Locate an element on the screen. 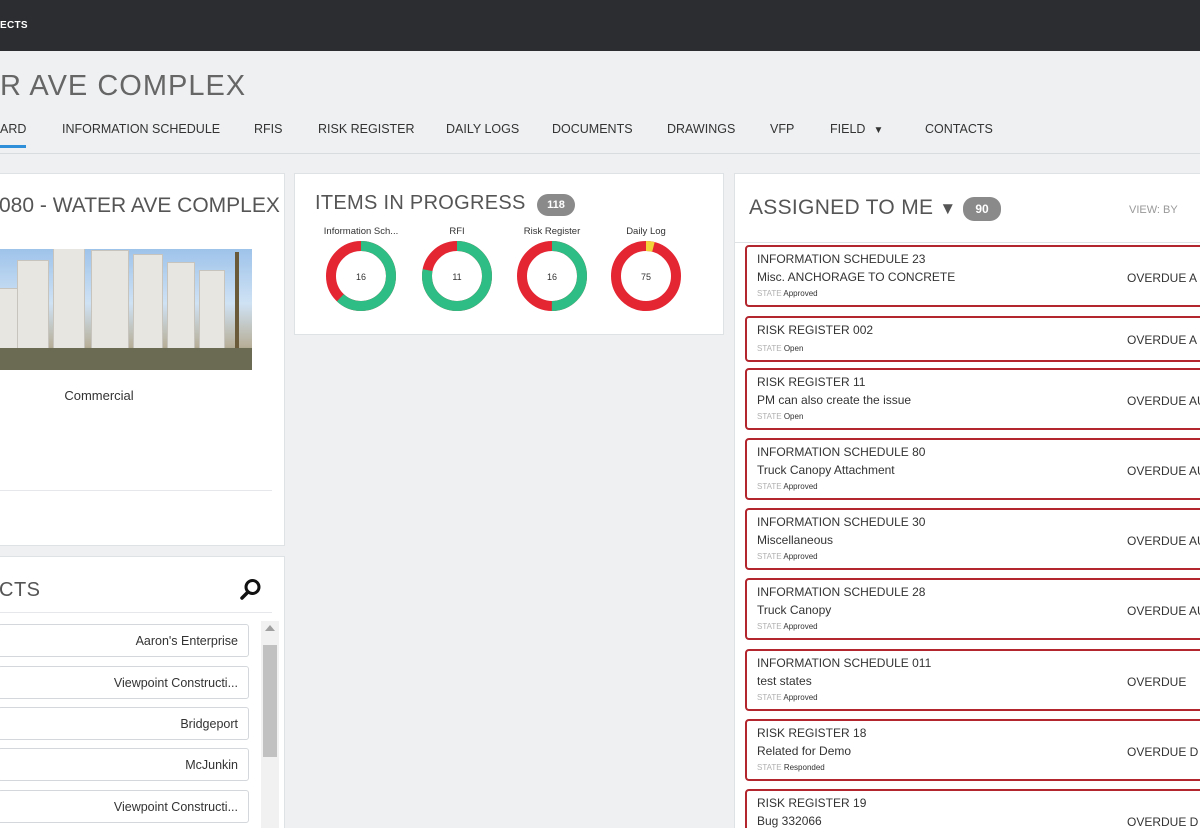 The image size is (1200, 828). donut-label: Daily Log is located at coordinates (646, 231).